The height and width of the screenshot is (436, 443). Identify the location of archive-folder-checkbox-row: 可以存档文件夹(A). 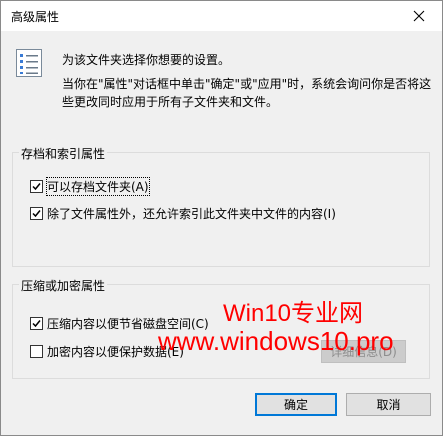
(90, 186).